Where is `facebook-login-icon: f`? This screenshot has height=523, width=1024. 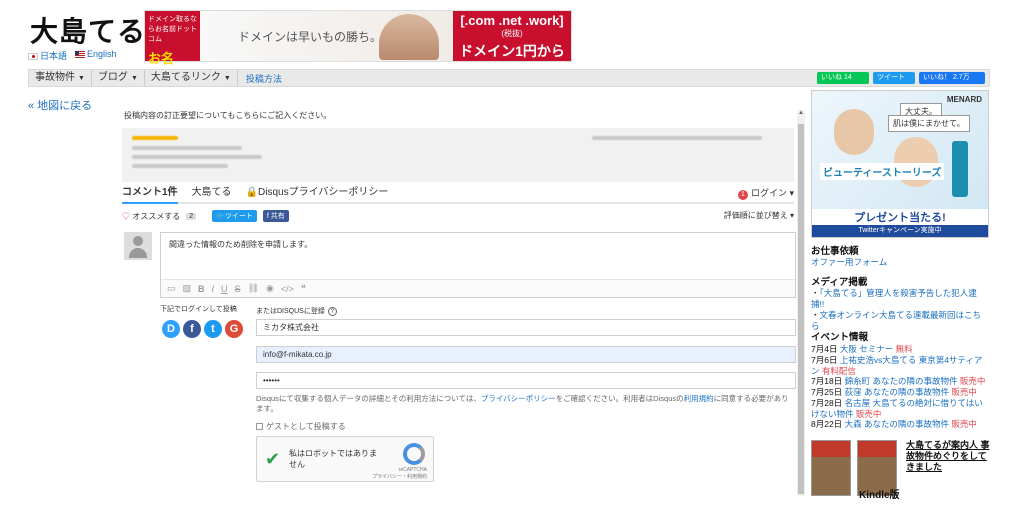 facebook-login-icon: f is located at coordinates (192, 329).